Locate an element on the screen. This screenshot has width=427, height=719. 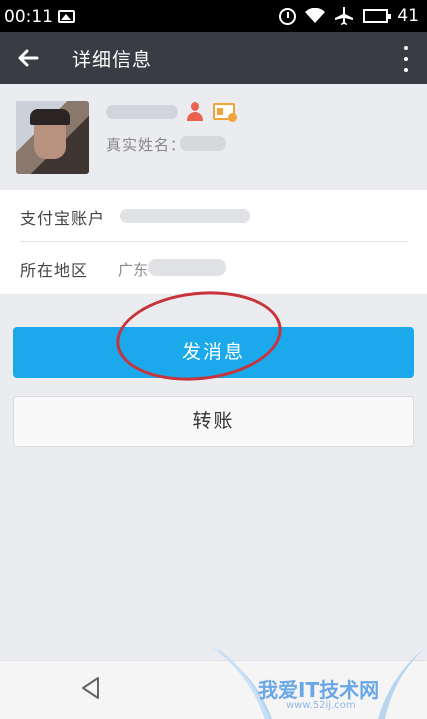
wifi-icon is located at coordinates (315, 16).